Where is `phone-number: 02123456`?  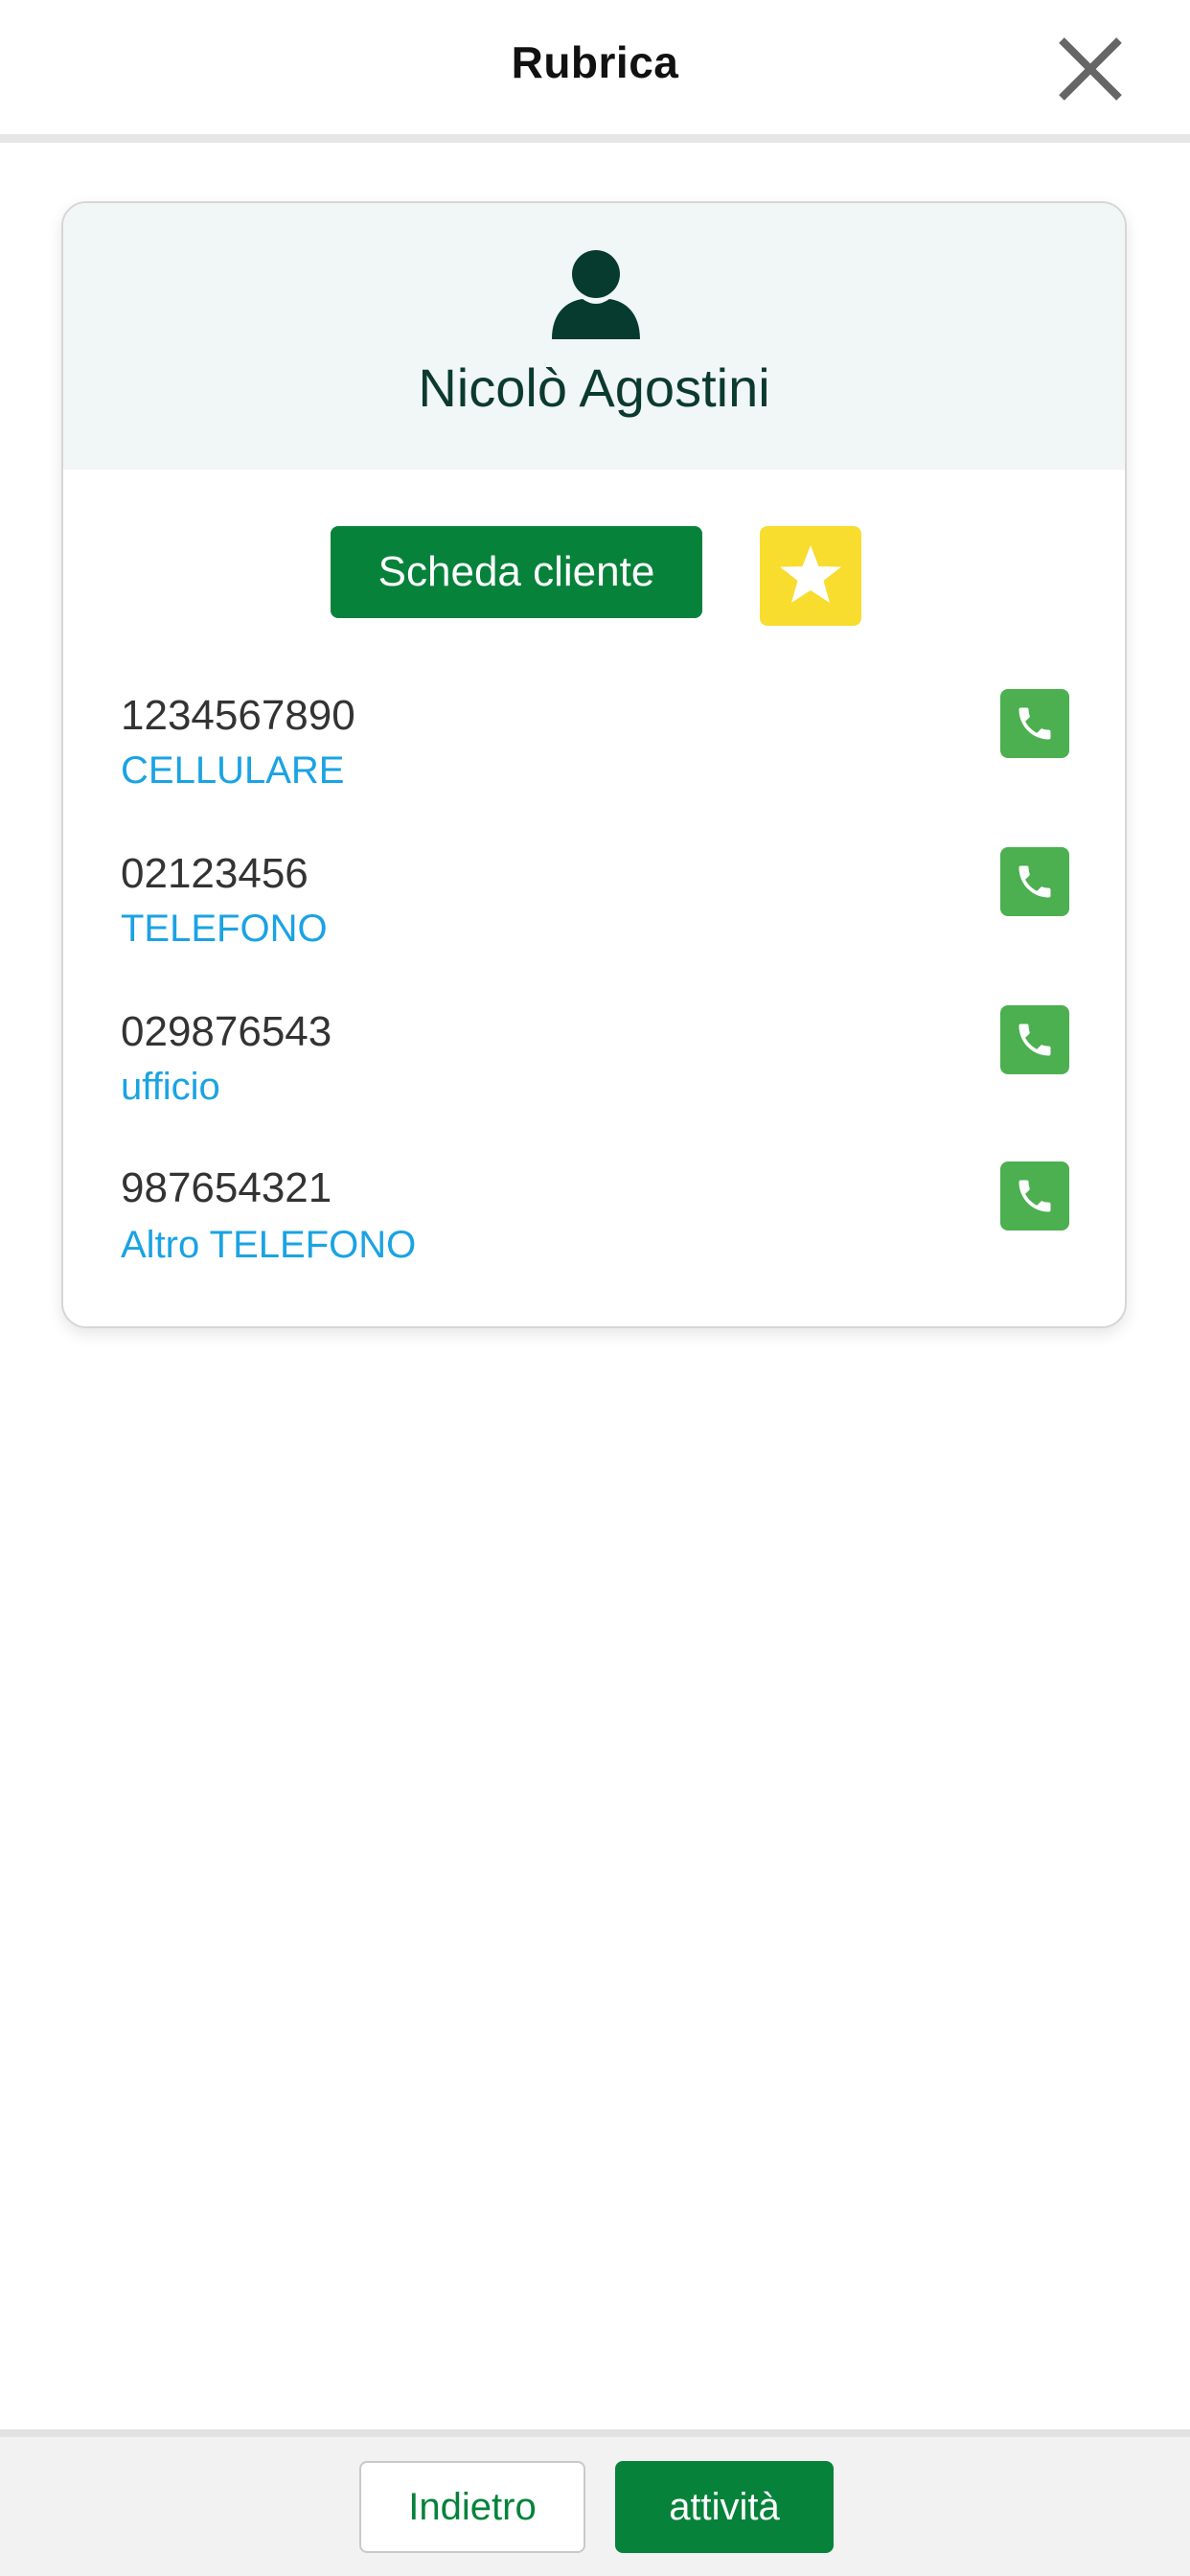 phone-number: 02123456 is located at coordinates (215, 874).